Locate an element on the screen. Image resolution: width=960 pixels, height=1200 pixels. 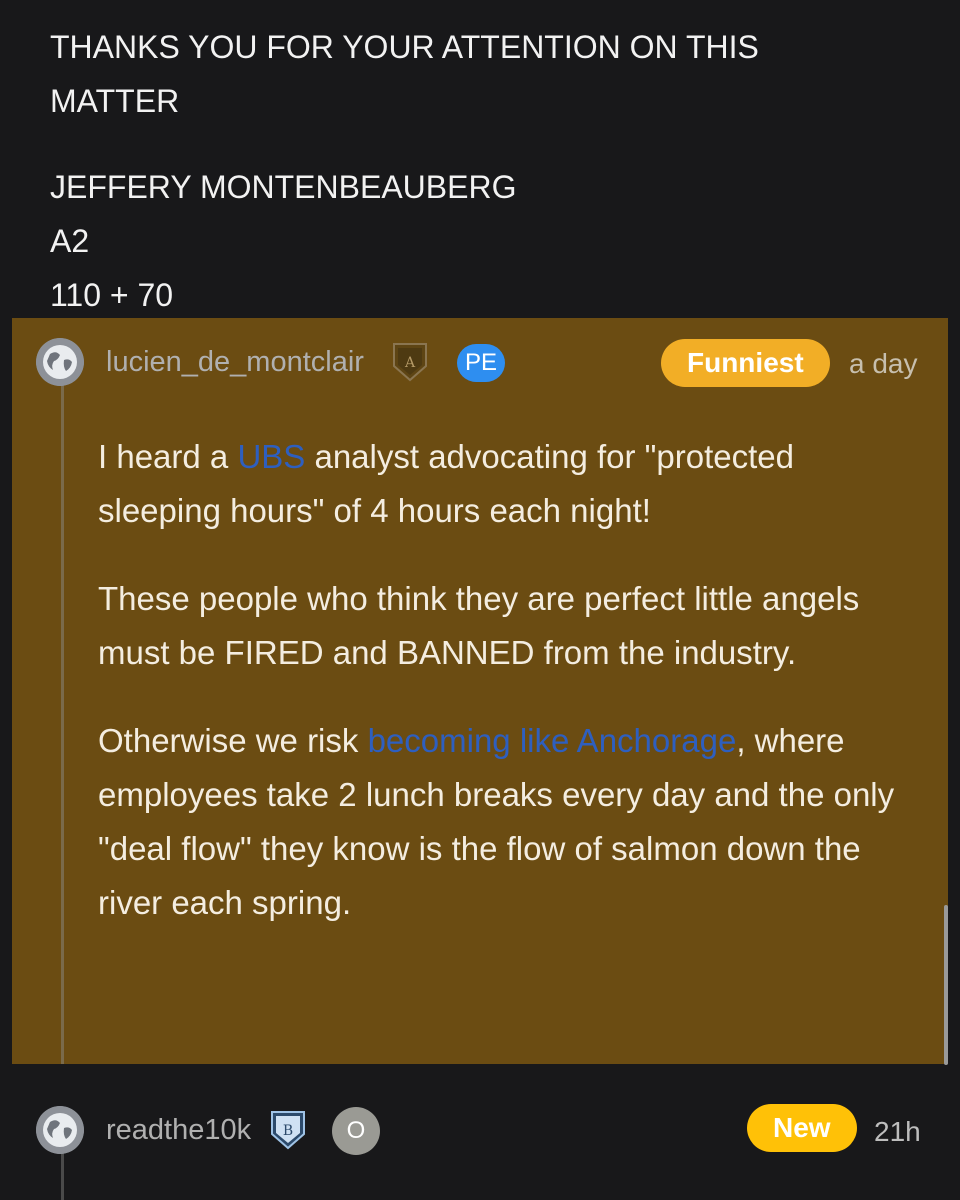
industry-badge-o: O is located at coordinates (356, 1131).